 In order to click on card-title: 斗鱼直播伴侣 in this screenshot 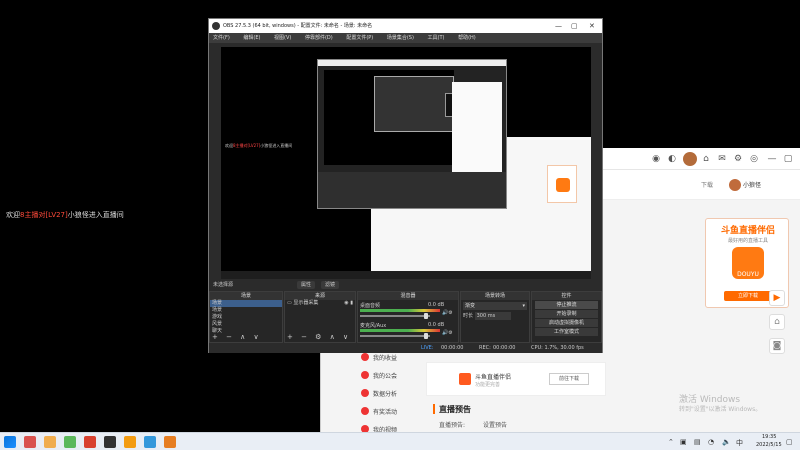, I will do `click(493, 377)`.